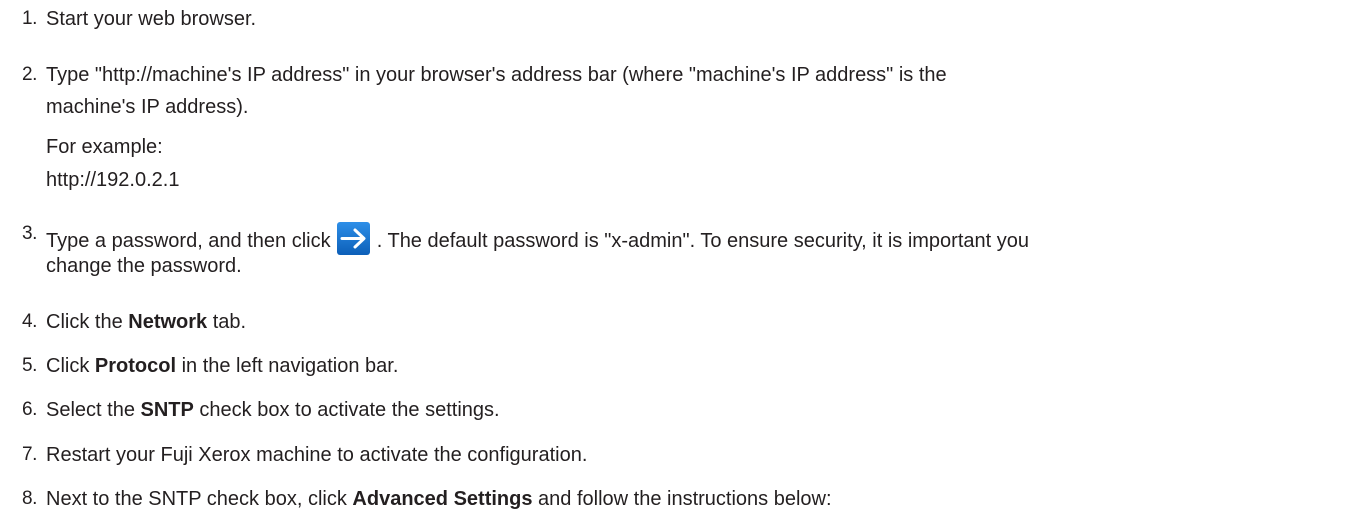 The image size is (1354, 516). Describe the element at coordinates (442, 499) in the screenshot. I see `ui-term: Advanced Settings` at that location.